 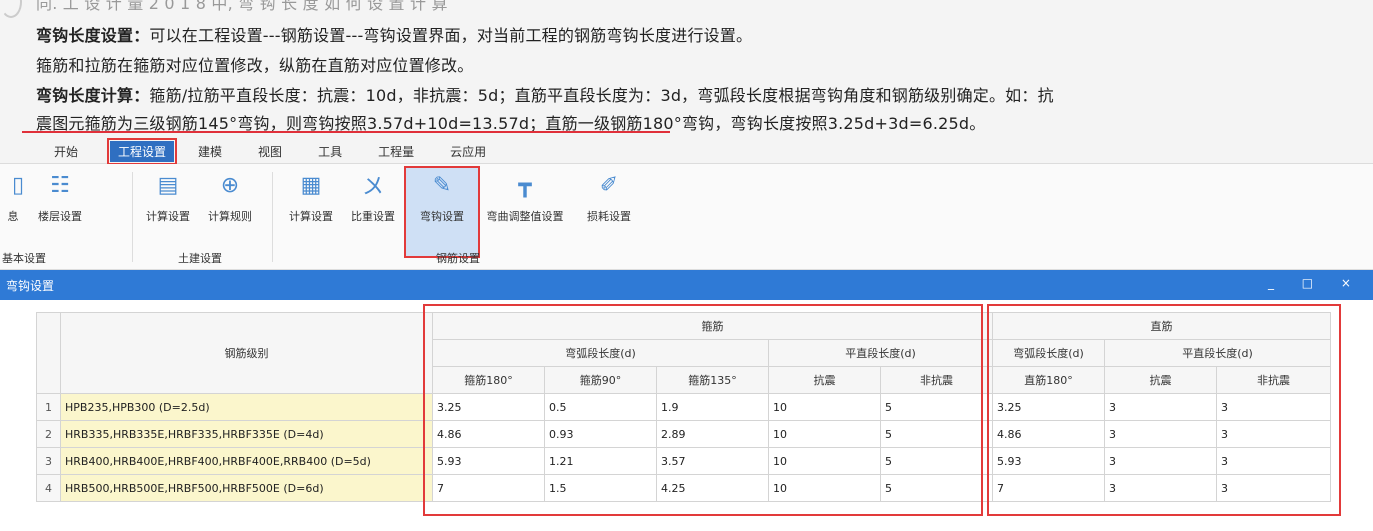 I want to click on rebar-calc-settings-button: ▦ 计算设置, so click(x=311, y=196).